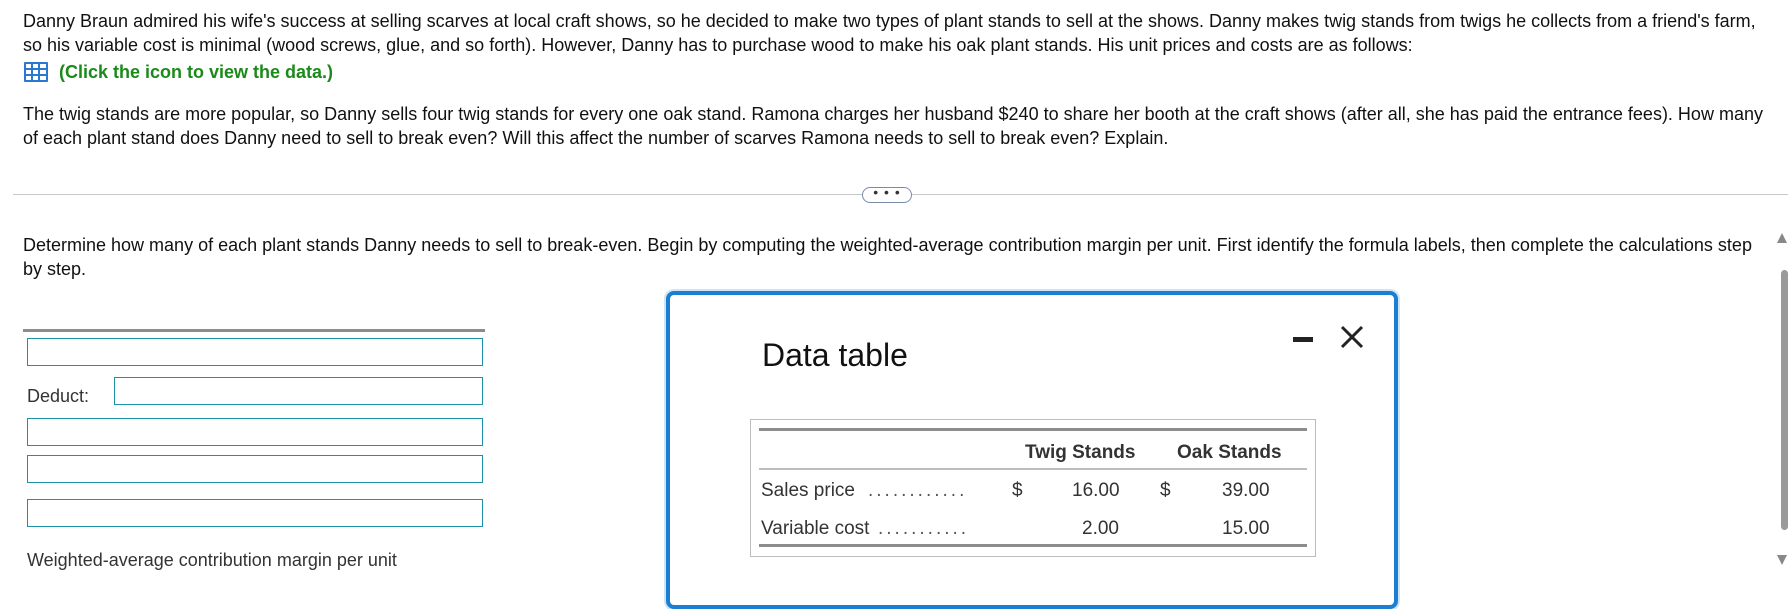  What do you see at coordinates (887, 194) in the screenshot?
I see `expand-button: • • •` at bounding box center [887, 194].